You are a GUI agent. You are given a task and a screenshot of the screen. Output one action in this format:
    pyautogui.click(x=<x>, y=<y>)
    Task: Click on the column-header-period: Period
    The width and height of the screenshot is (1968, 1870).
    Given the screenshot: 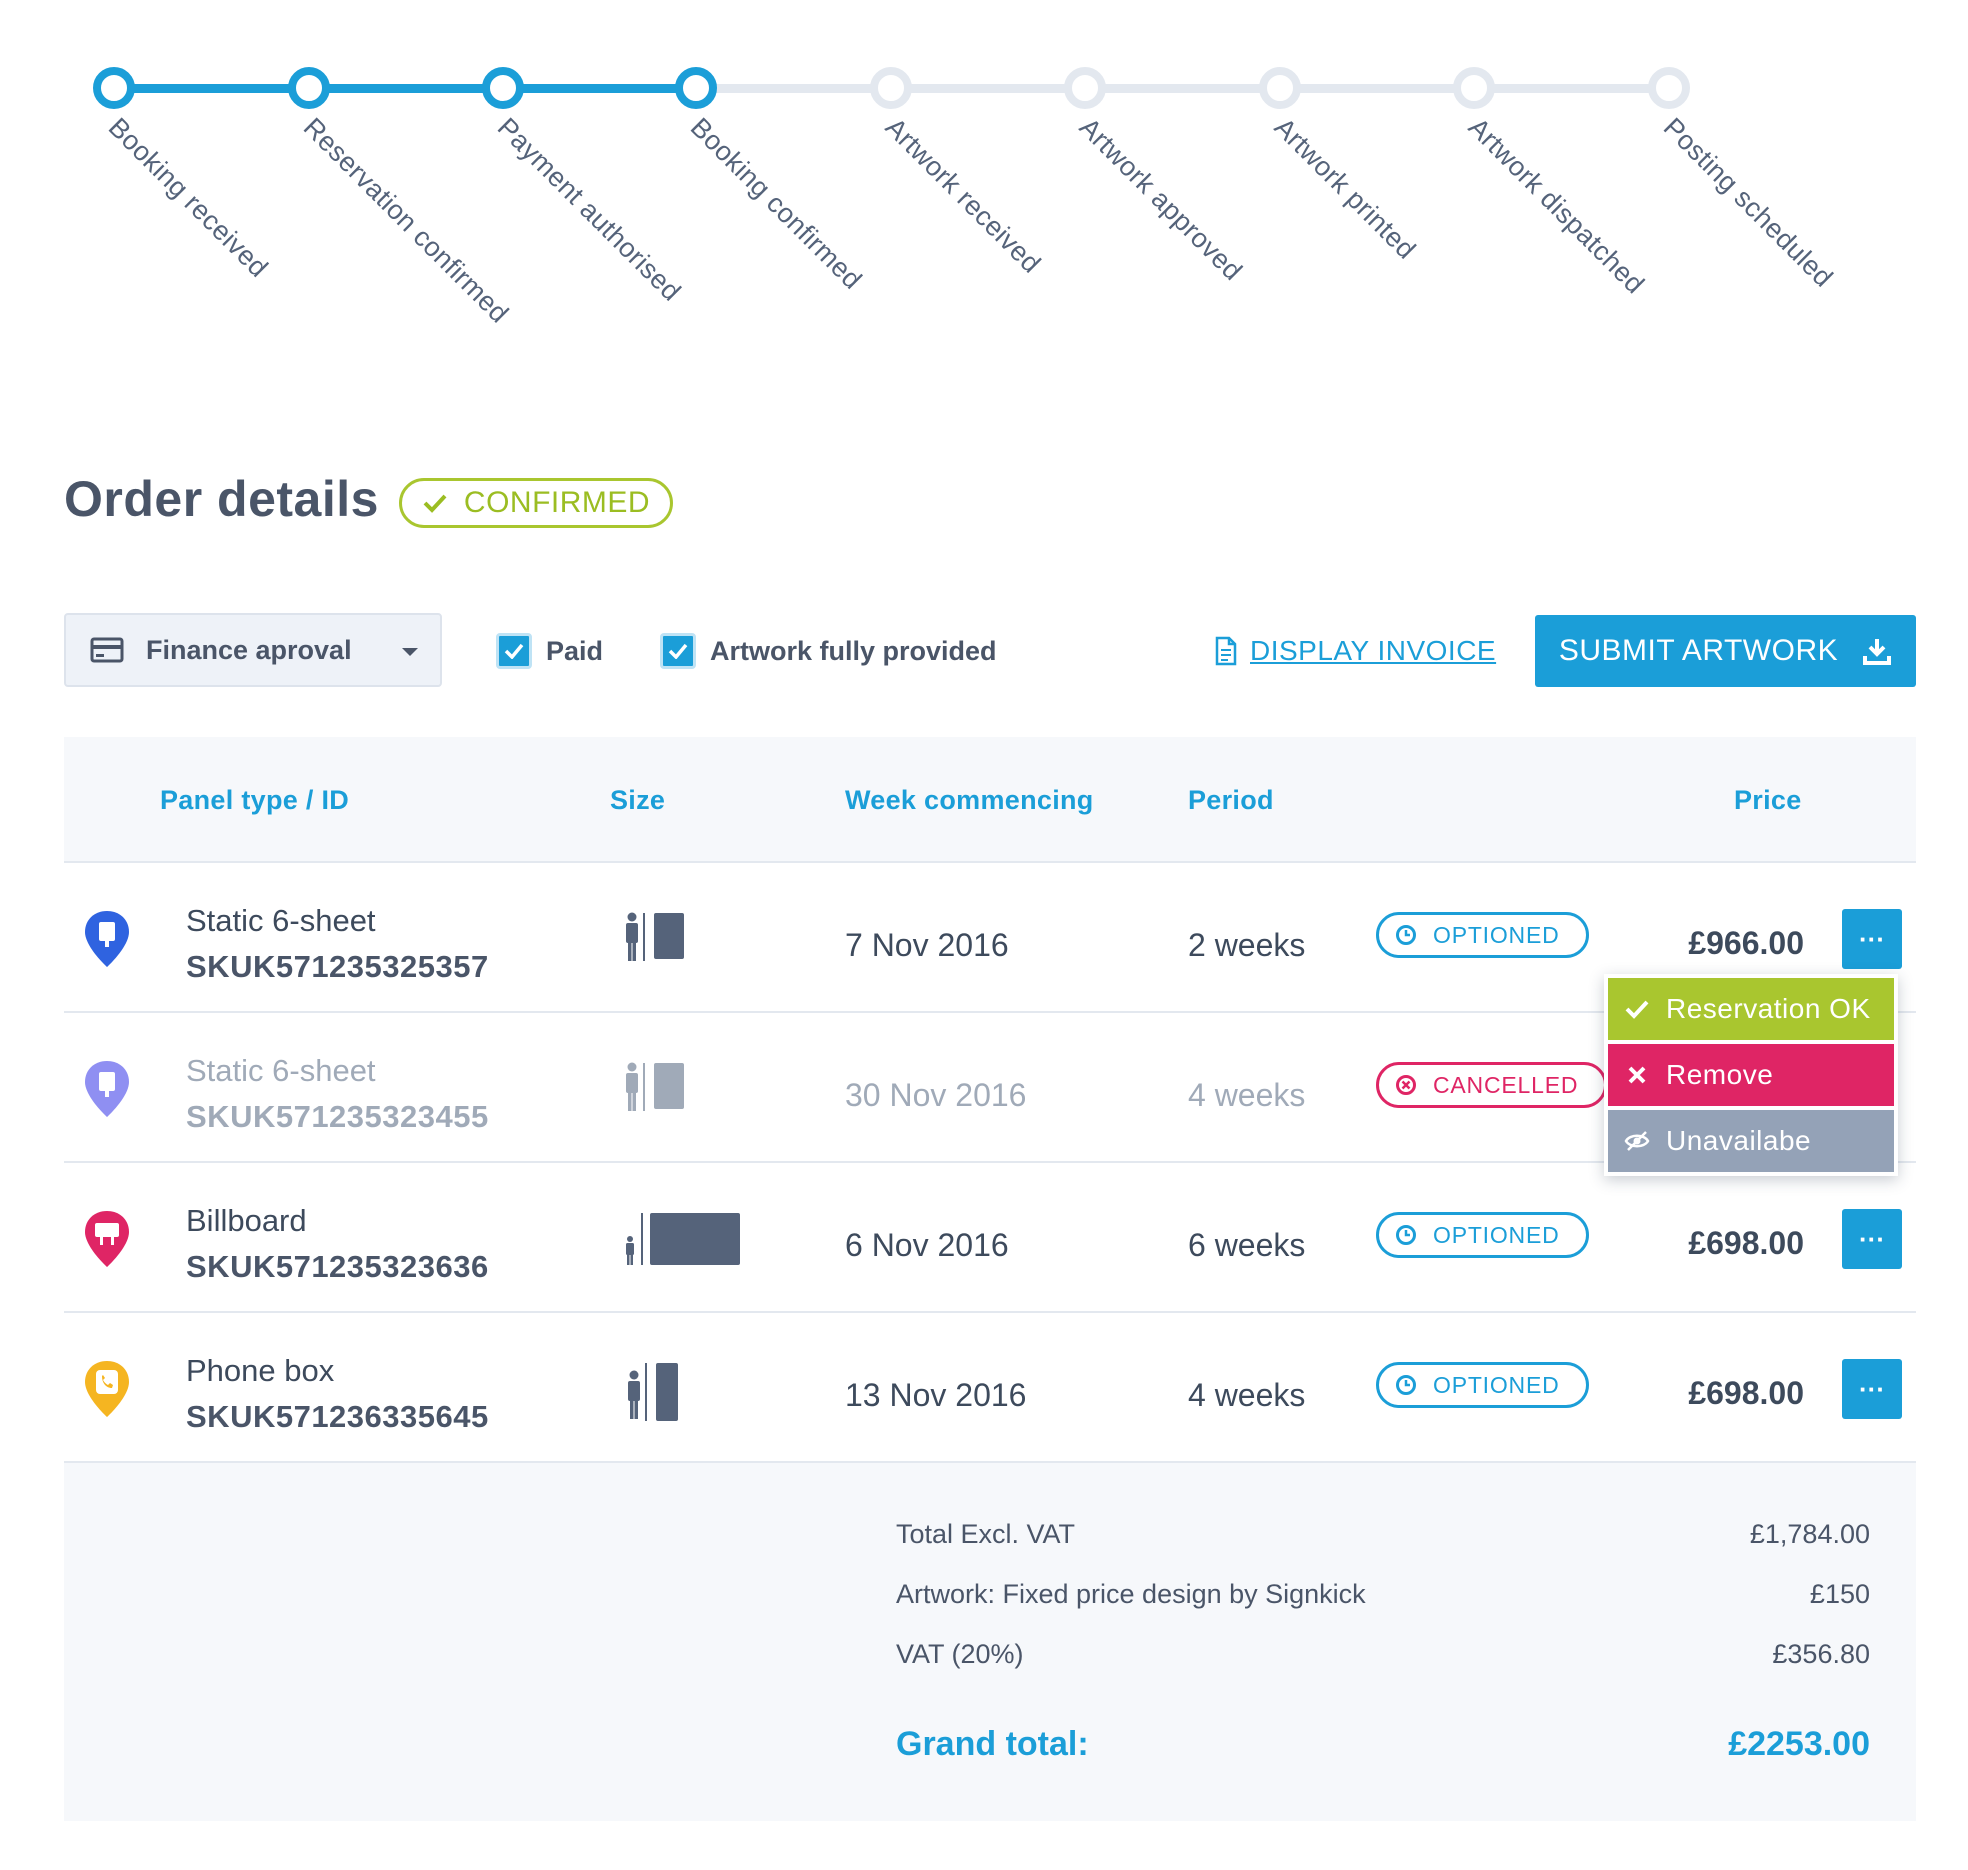 What is the action you would take?
    pyautogui.click(x=1231, y=800)
    